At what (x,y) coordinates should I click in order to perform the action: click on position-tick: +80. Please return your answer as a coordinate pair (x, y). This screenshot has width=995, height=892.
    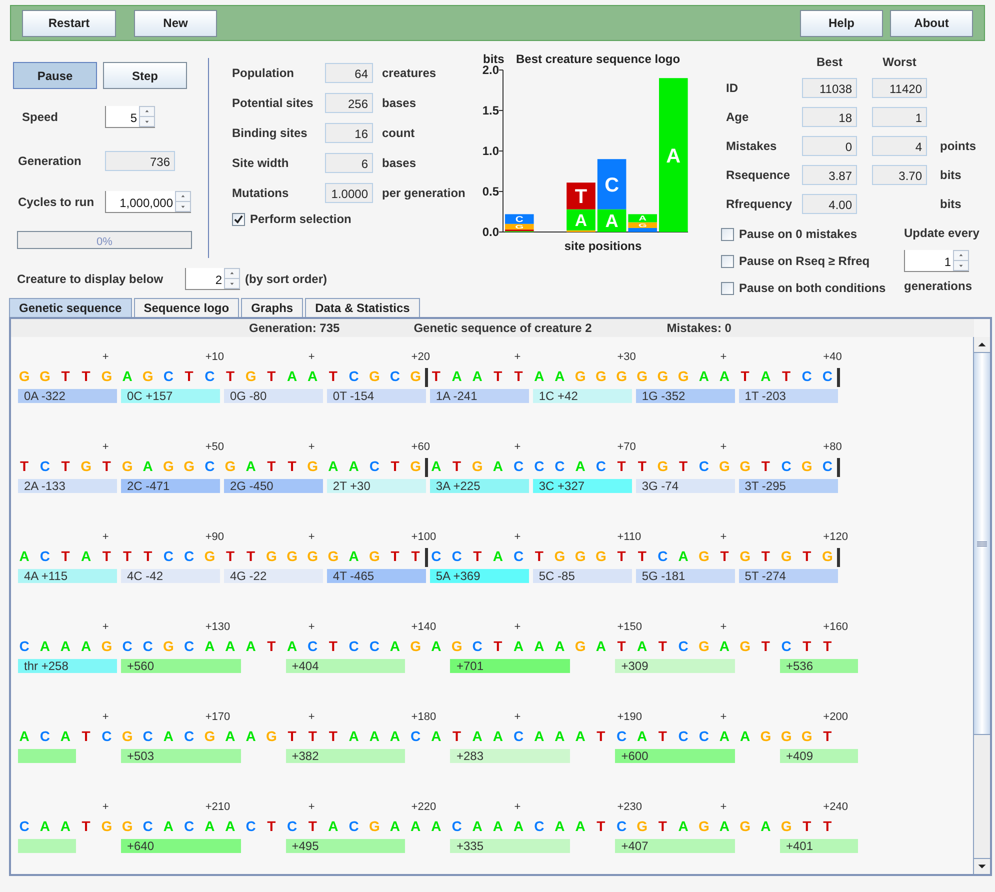
    Looking at the image, I should click on (832, 447).